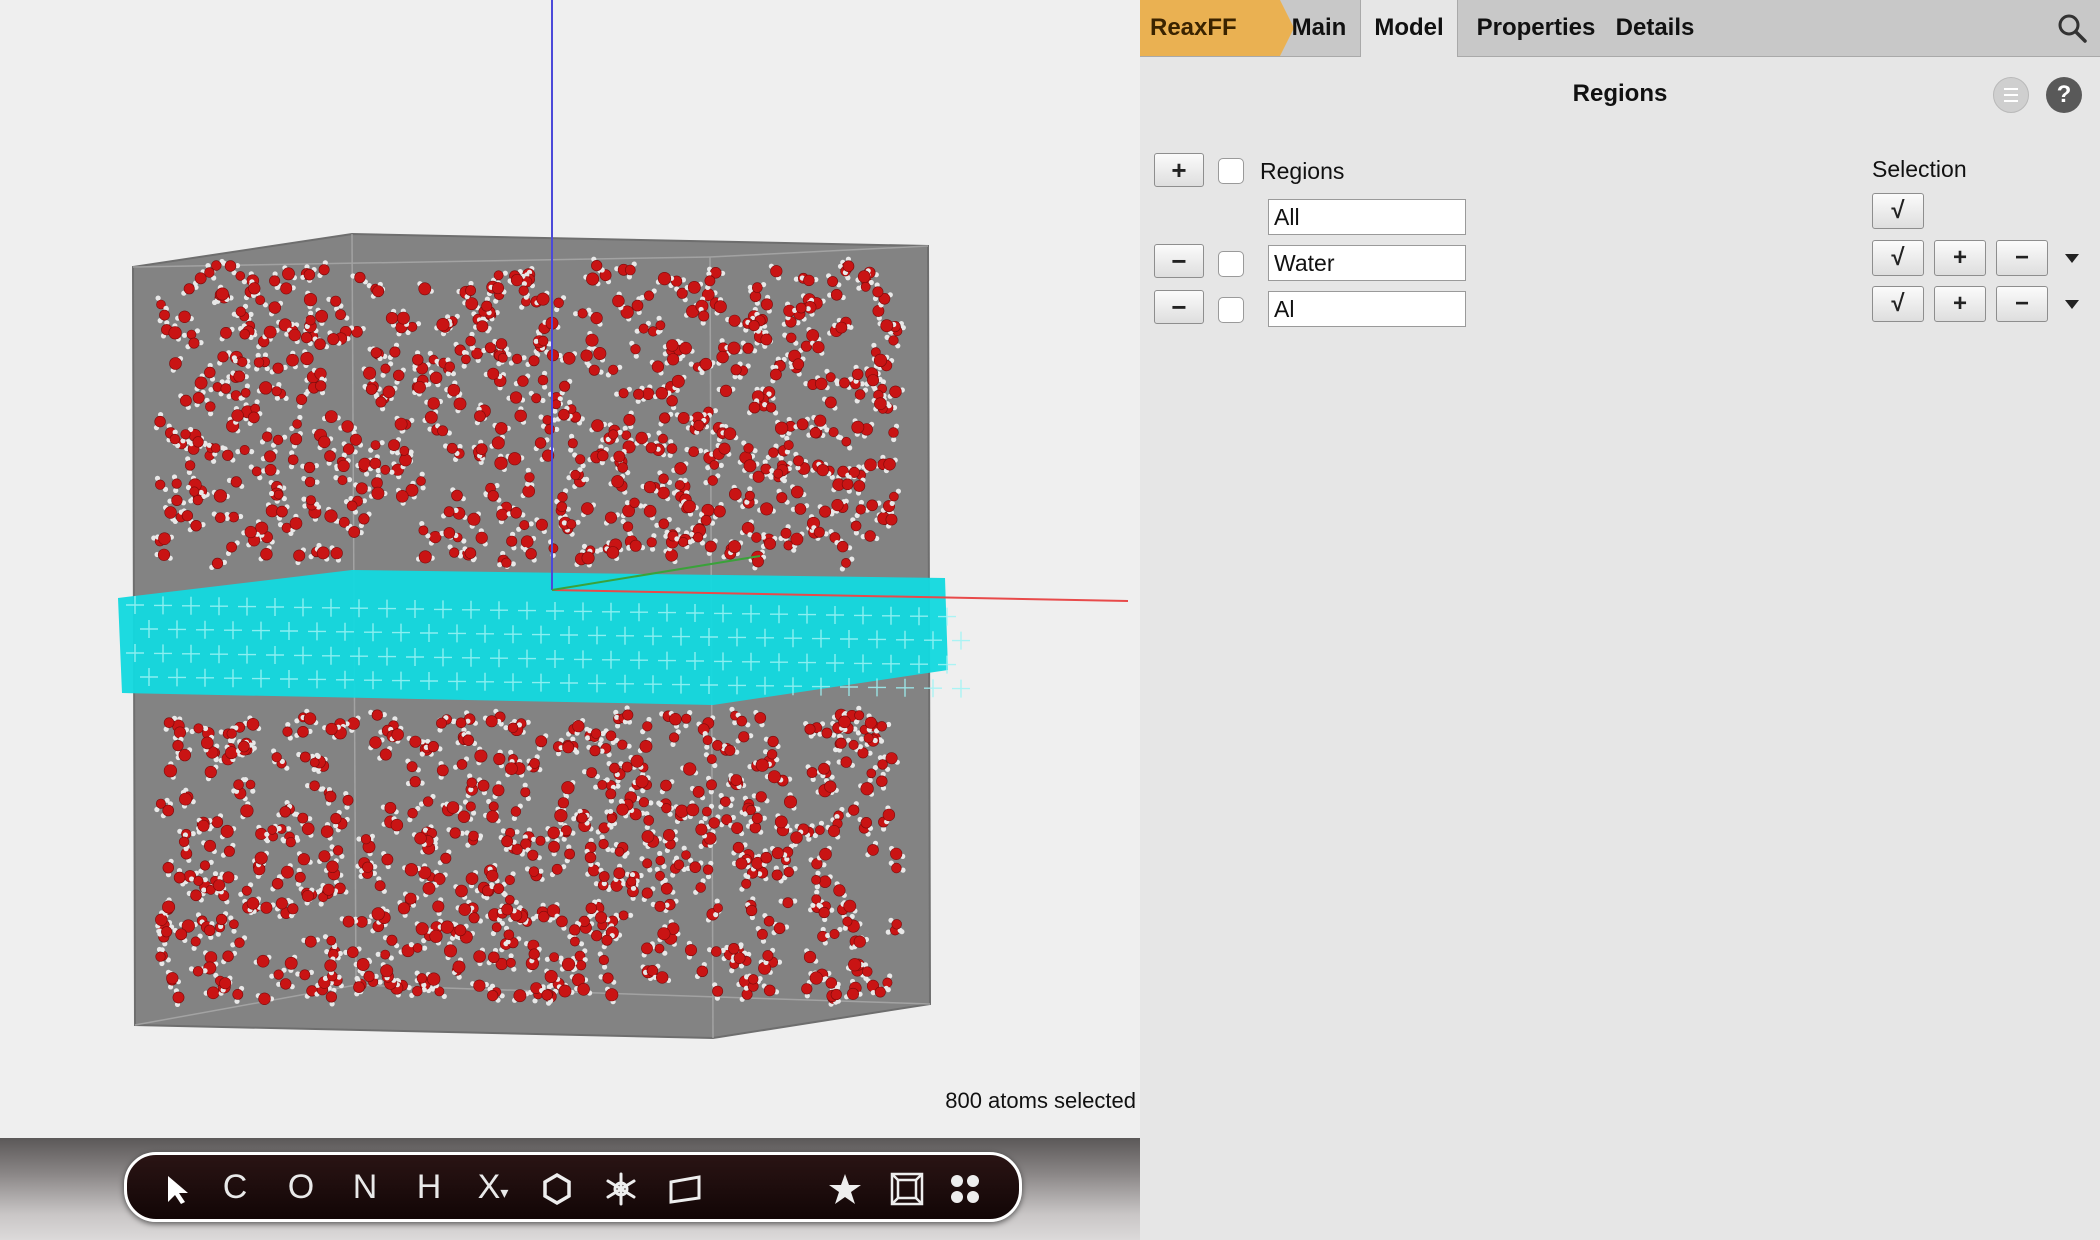 The image size is (2100, 1240). Describe the element at coordinates (1367, 217) in the screenshot. I see `region-name-field: All` at that location.